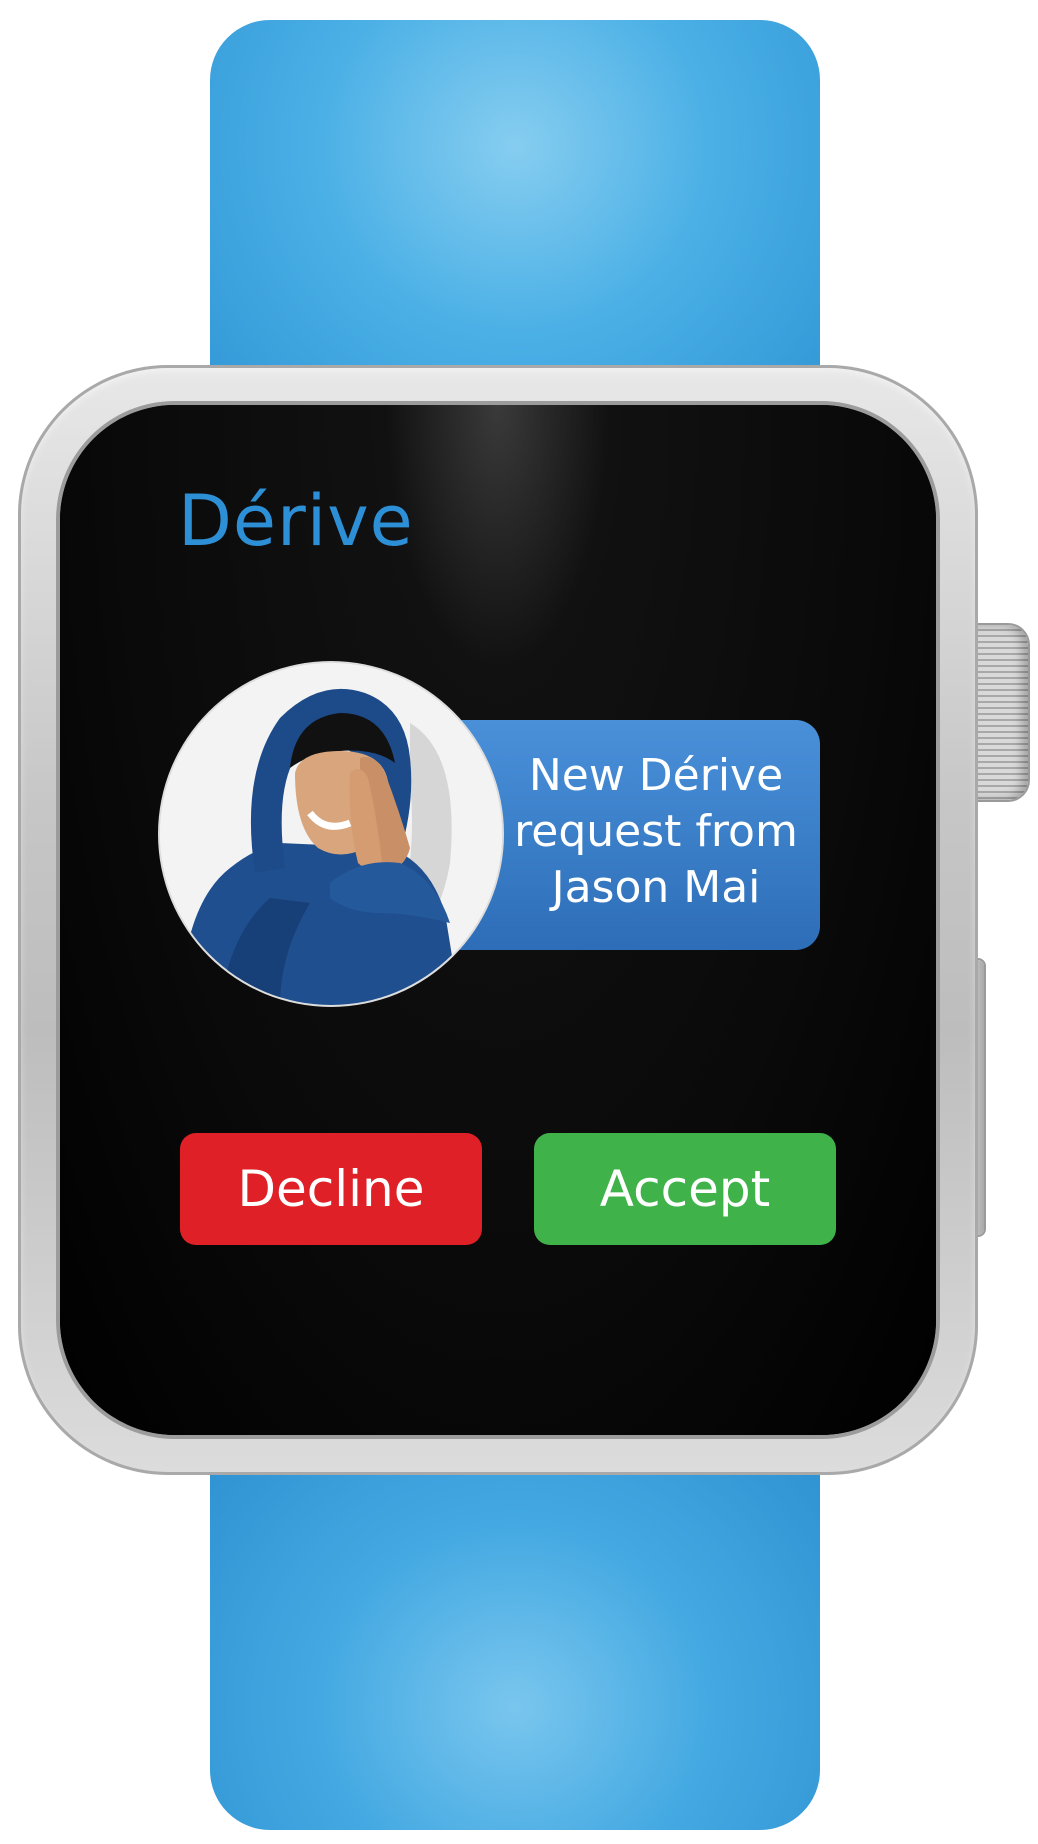 This screenshot has width=1038, height=1844. Describe the element at coordinates (685, 1189) in the screenshot. I see `accept-button: Accept` at that location.